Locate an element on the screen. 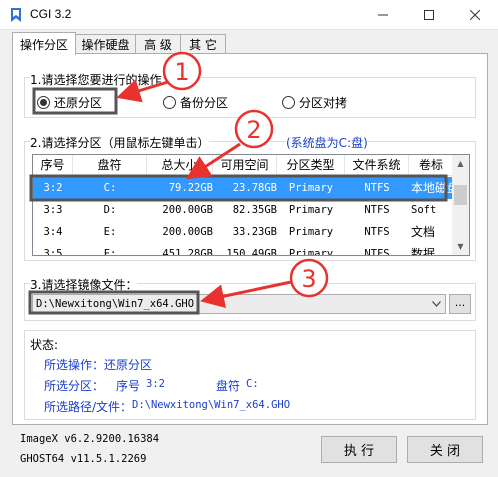 This screenshot has height=477, width=498. col-header-free: 可用空间 is located at coordinates (245, 165).